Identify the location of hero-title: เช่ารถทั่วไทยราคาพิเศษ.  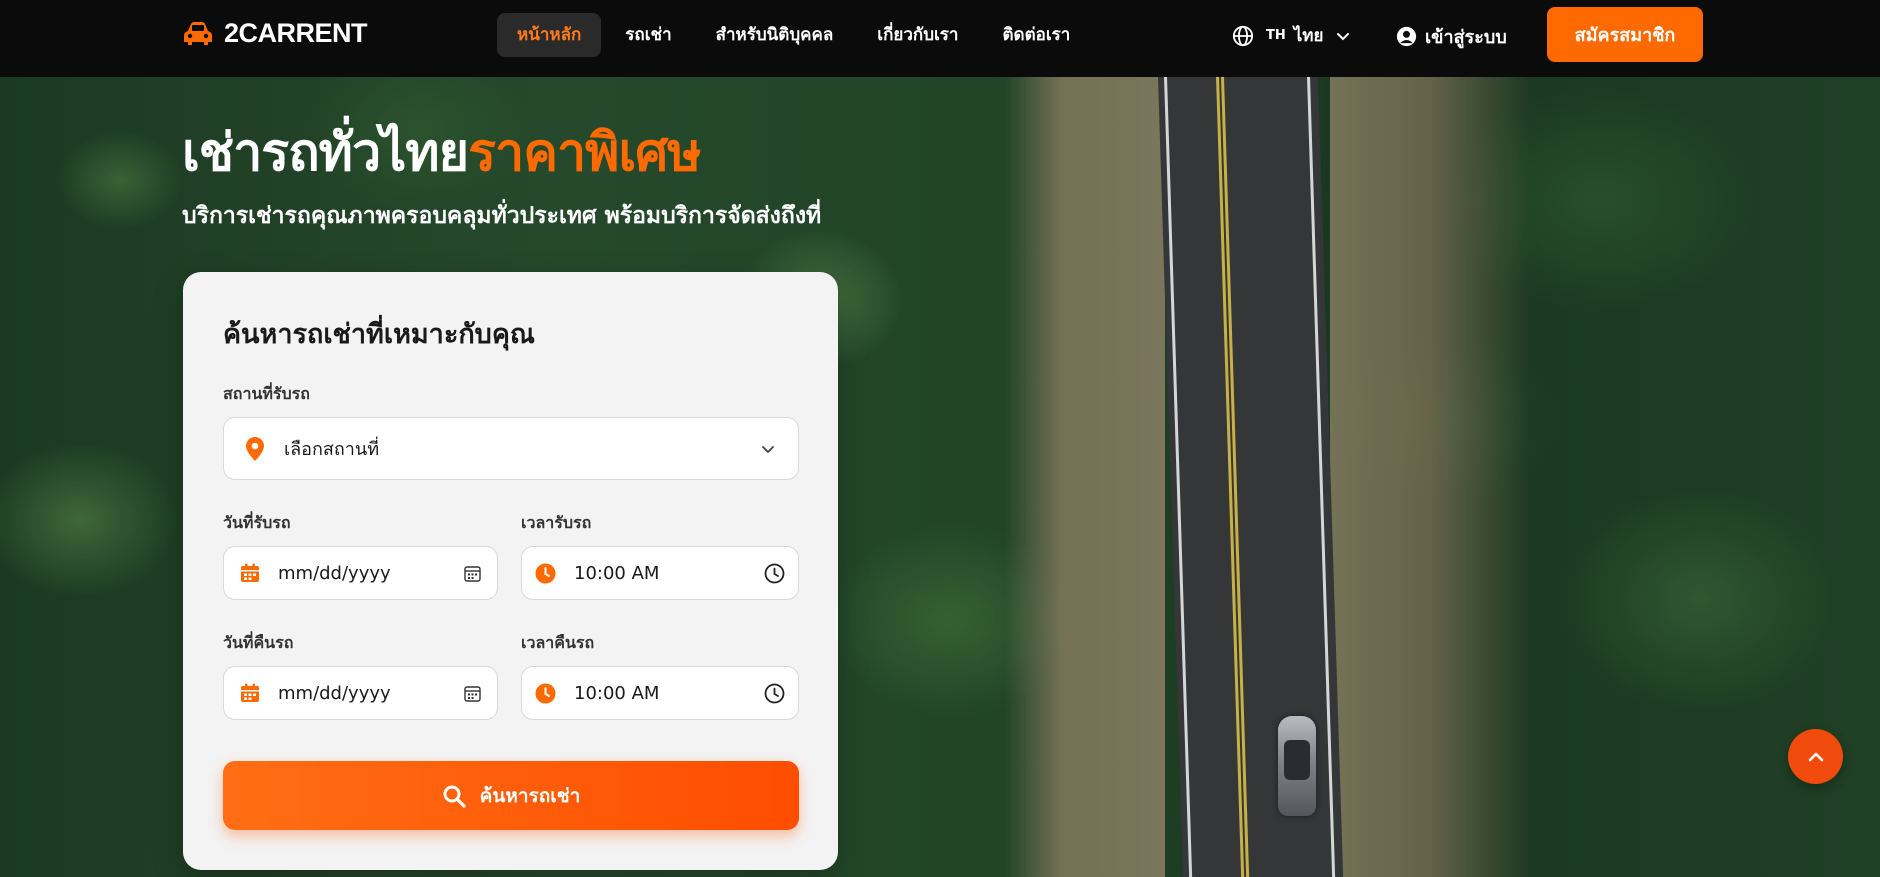
(442, 151).